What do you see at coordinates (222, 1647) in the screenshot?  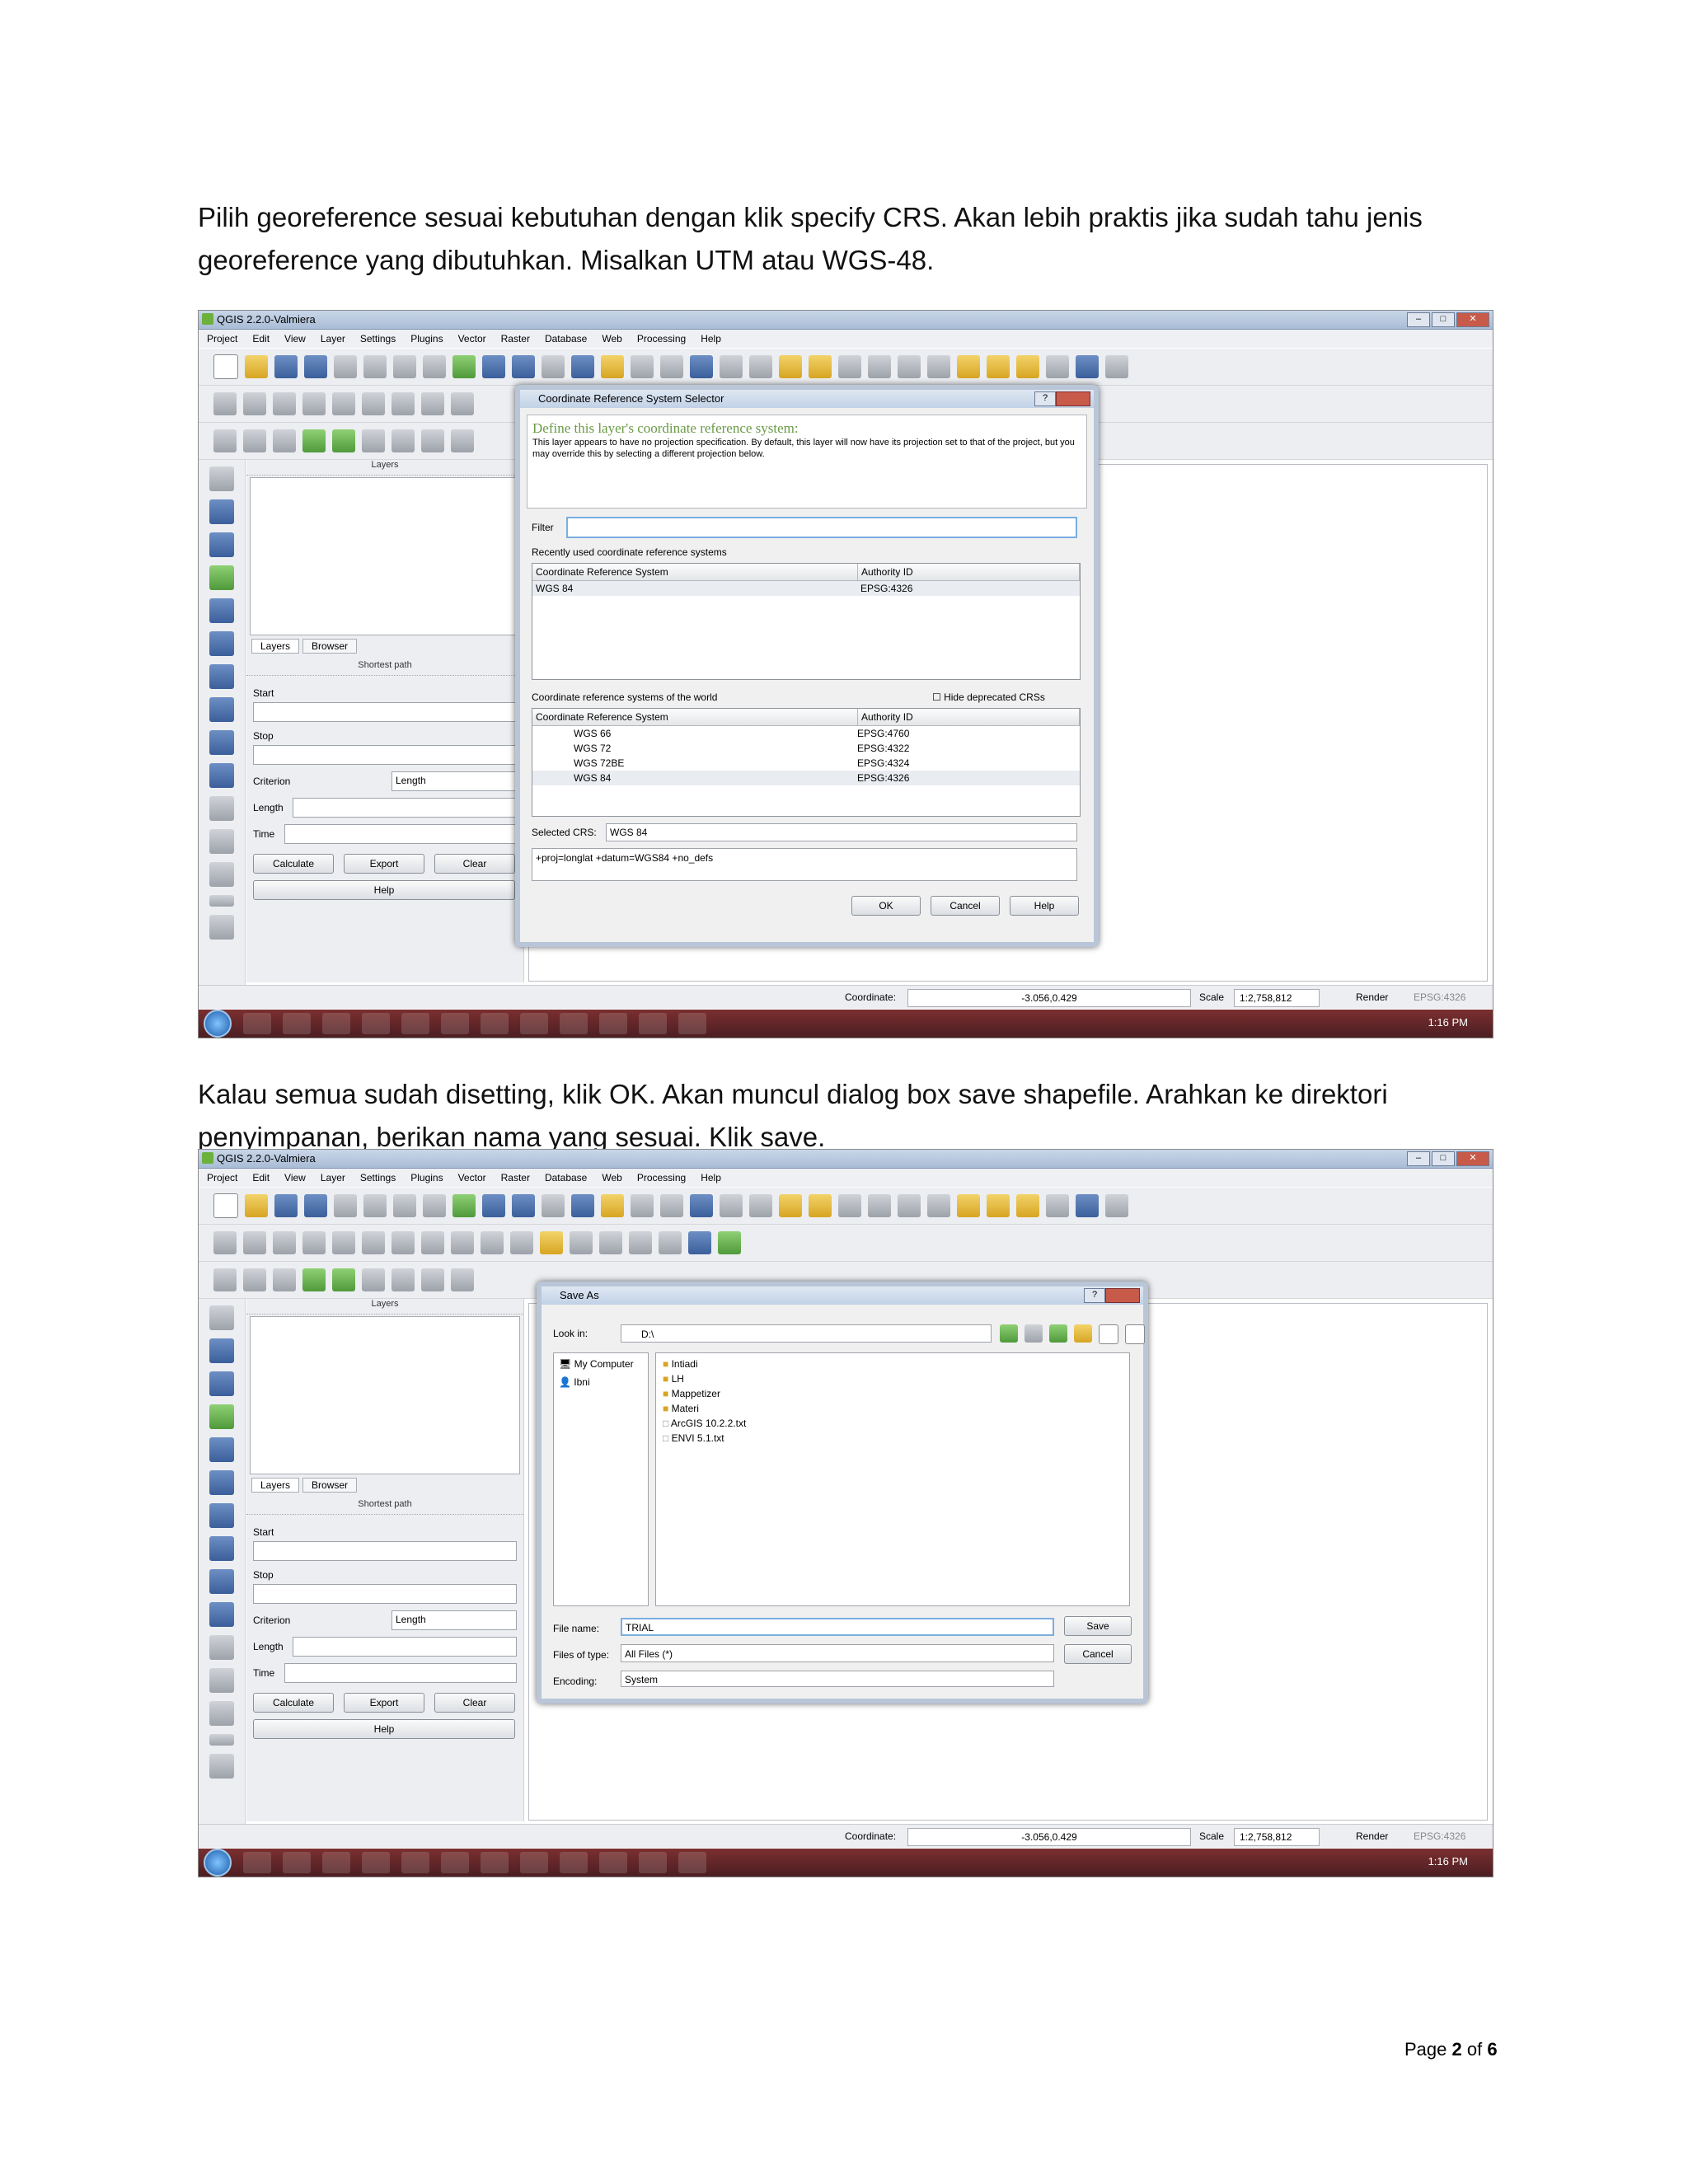 I see `gps-icon` at bounding box center [222, 1647].